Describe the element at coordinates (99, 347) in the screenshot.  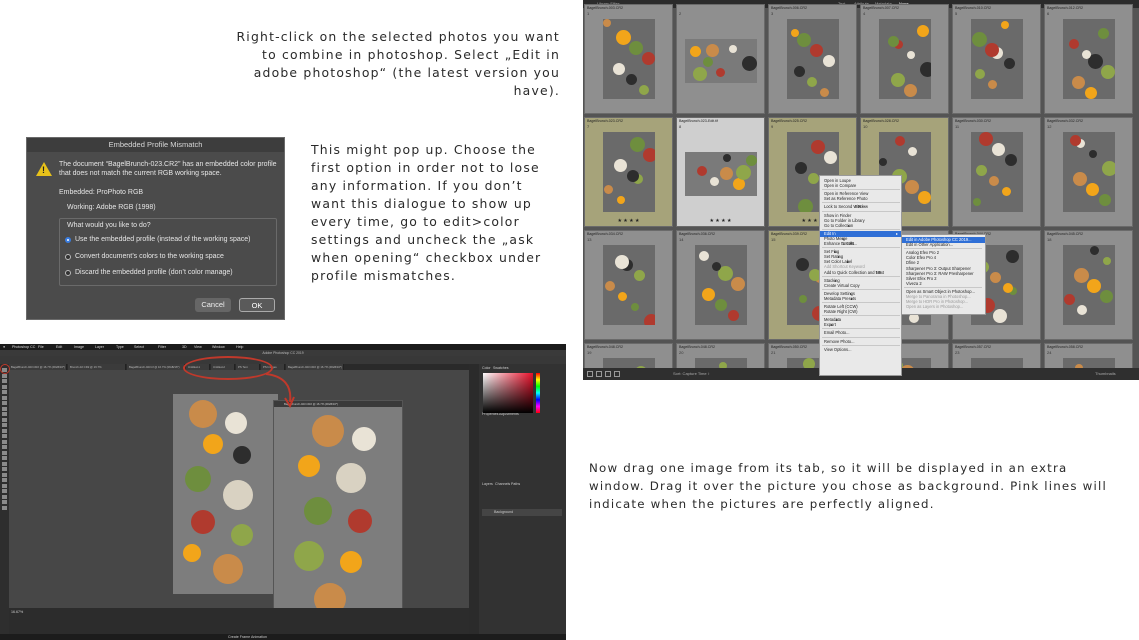
I see `menu-bar-item: Layer` at that location.